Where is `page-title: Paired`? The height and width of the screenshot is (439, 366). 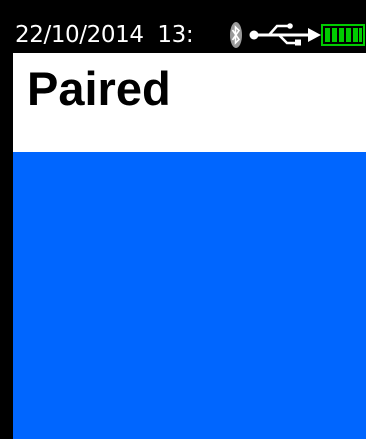
page-title: Paired is located at coordinates (99, 88).